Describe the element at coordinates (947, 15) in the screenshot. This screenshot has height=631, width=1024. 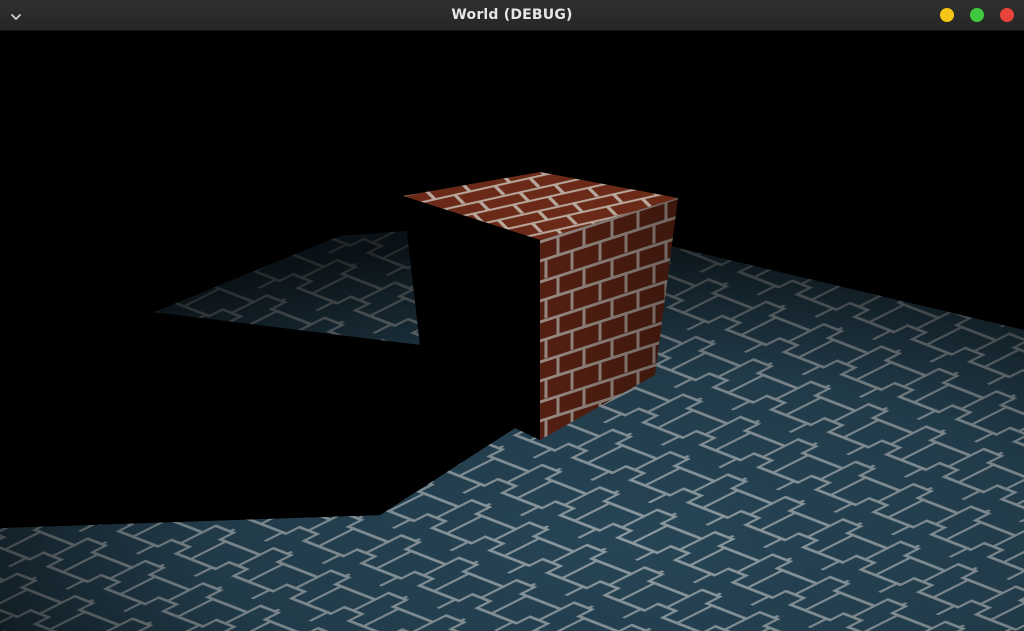
I see `minimize-button` at that location.